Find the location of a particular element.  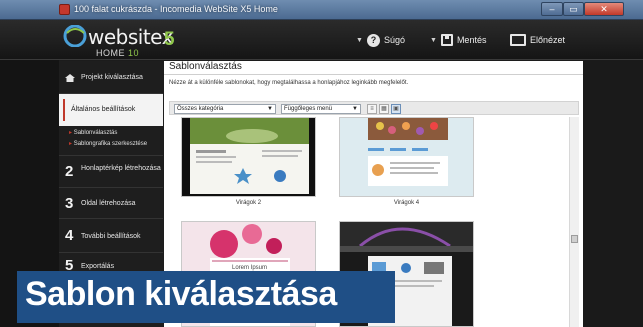

logo-edition-number: 10 is located at coordinates (134, 53).